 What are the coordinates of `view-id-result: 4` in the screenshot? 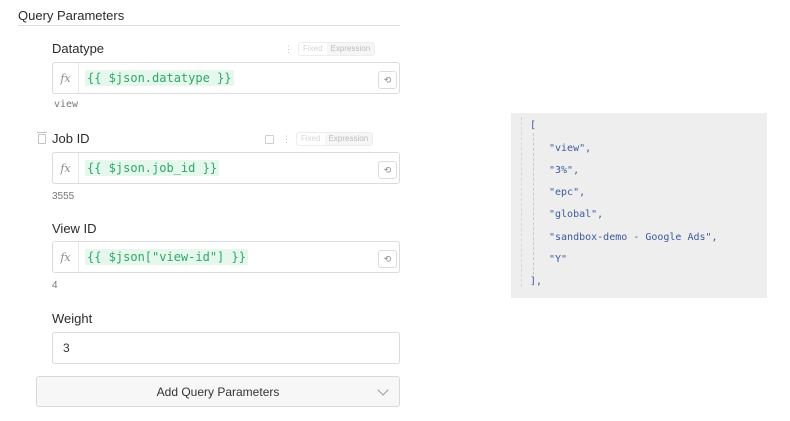 It's located at (55, 285).